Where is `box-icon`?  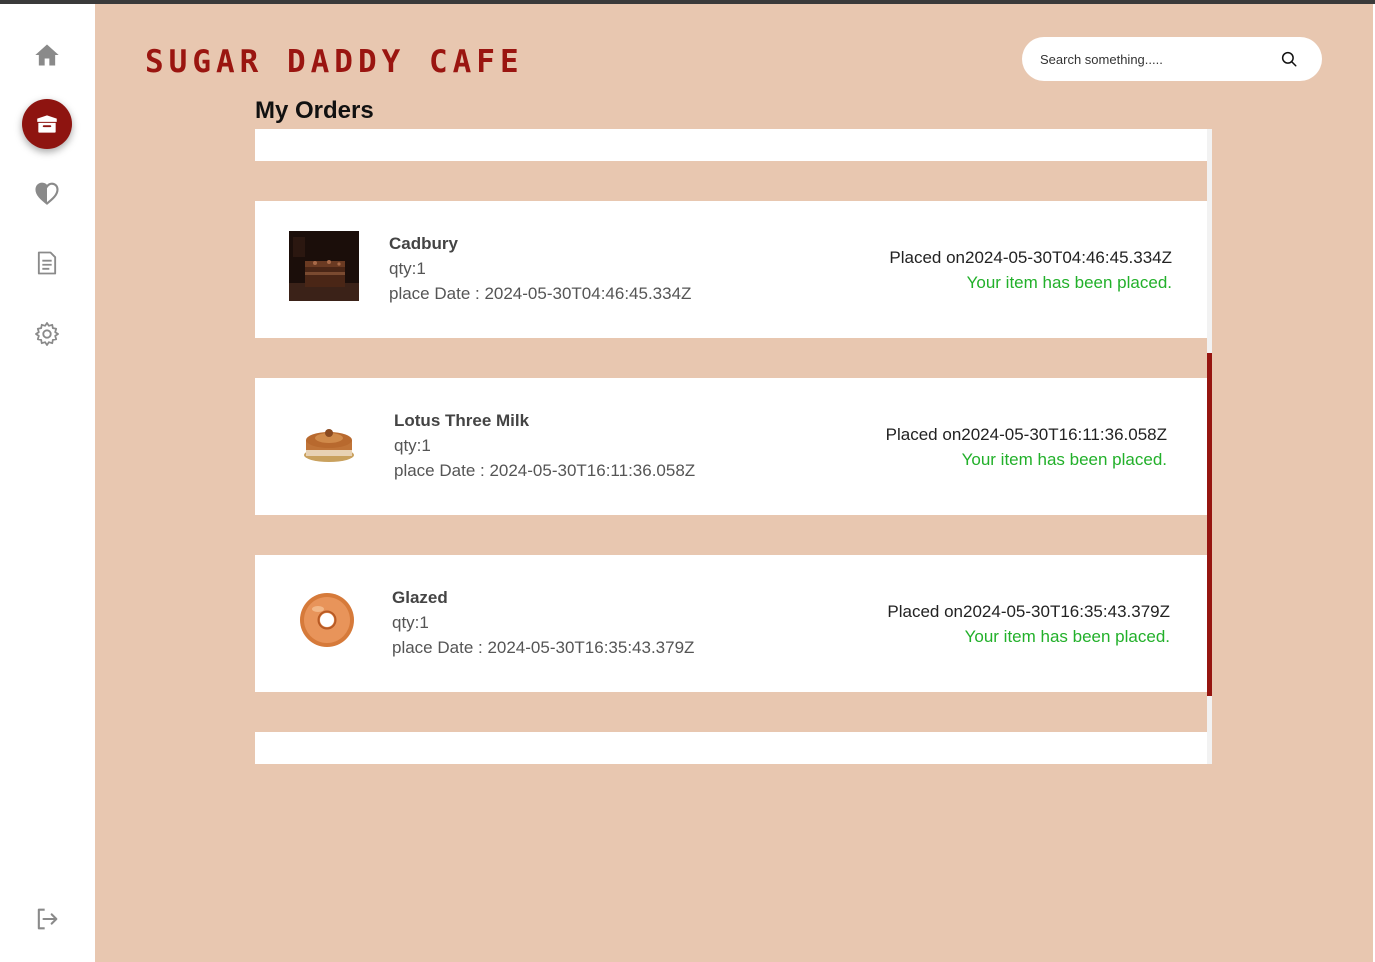
box-icon is located at coordinates (47, 124).